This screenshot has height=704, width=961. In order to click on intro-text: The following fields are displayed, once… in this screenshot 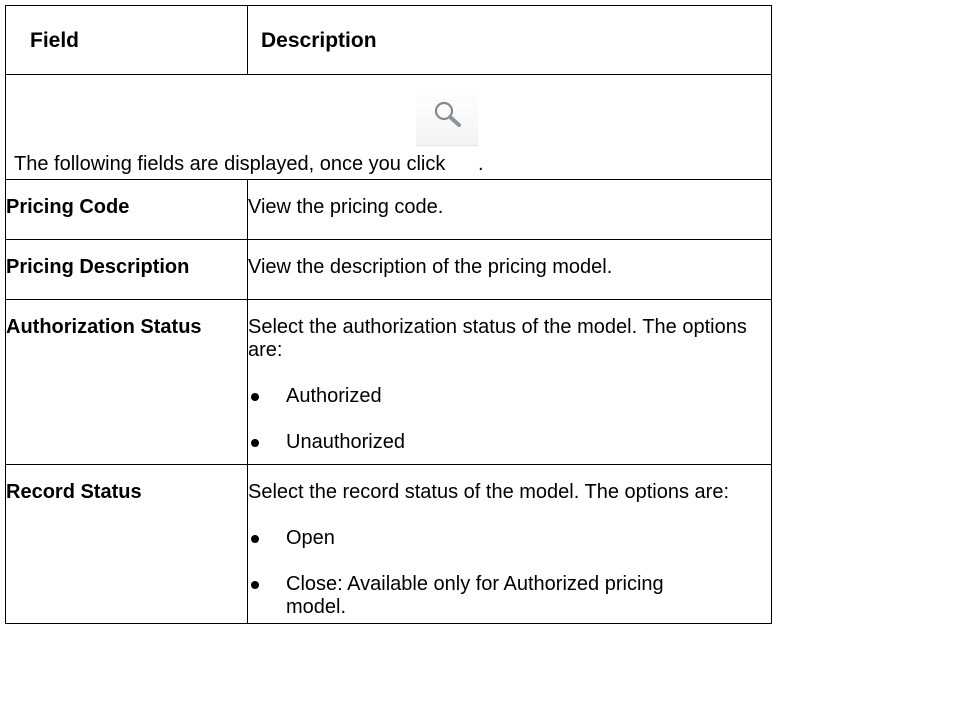, I will do `click(230, 164)`.